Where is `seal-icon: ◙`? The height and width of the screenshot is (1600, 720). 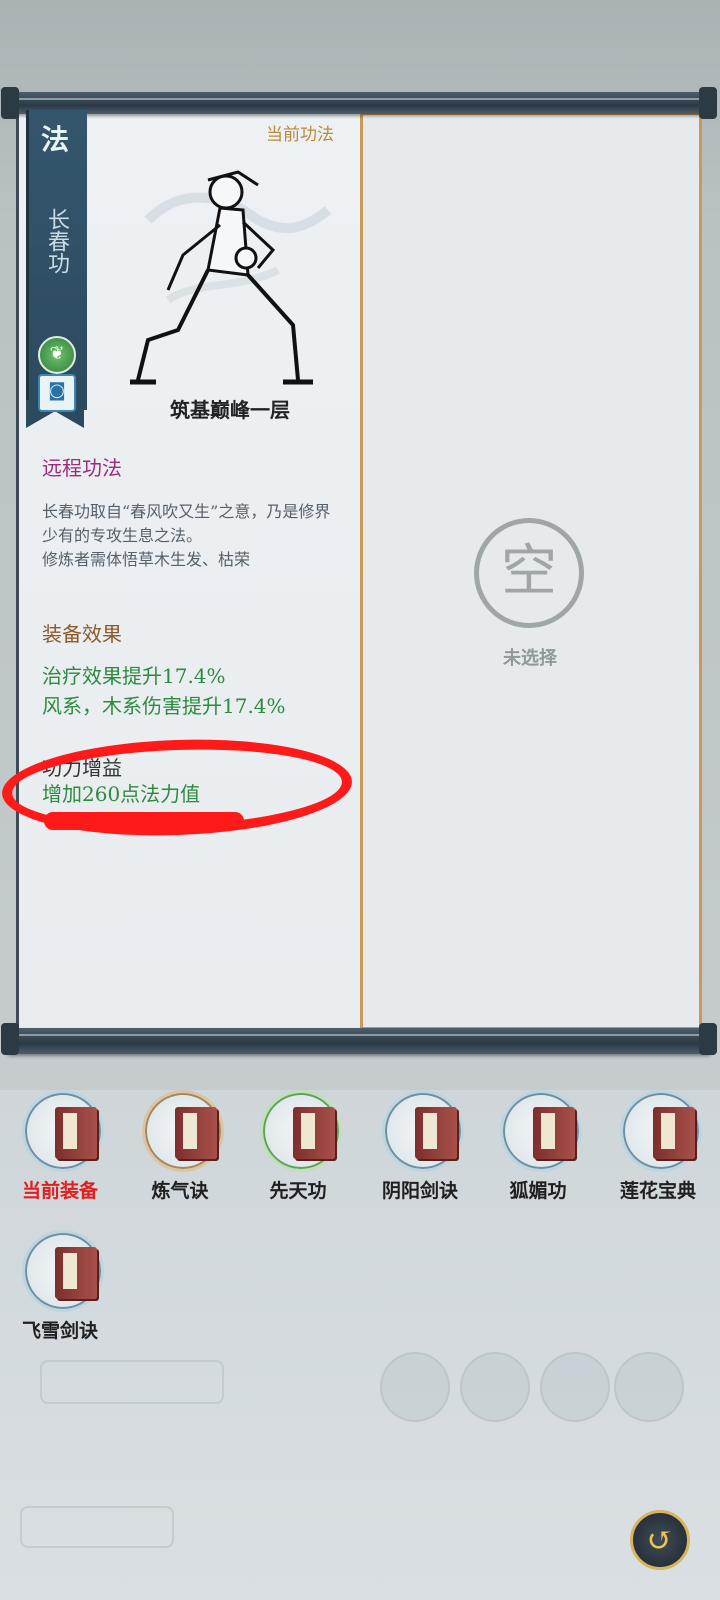
seal-icon: ◙ is located at coordinates (57, 393).